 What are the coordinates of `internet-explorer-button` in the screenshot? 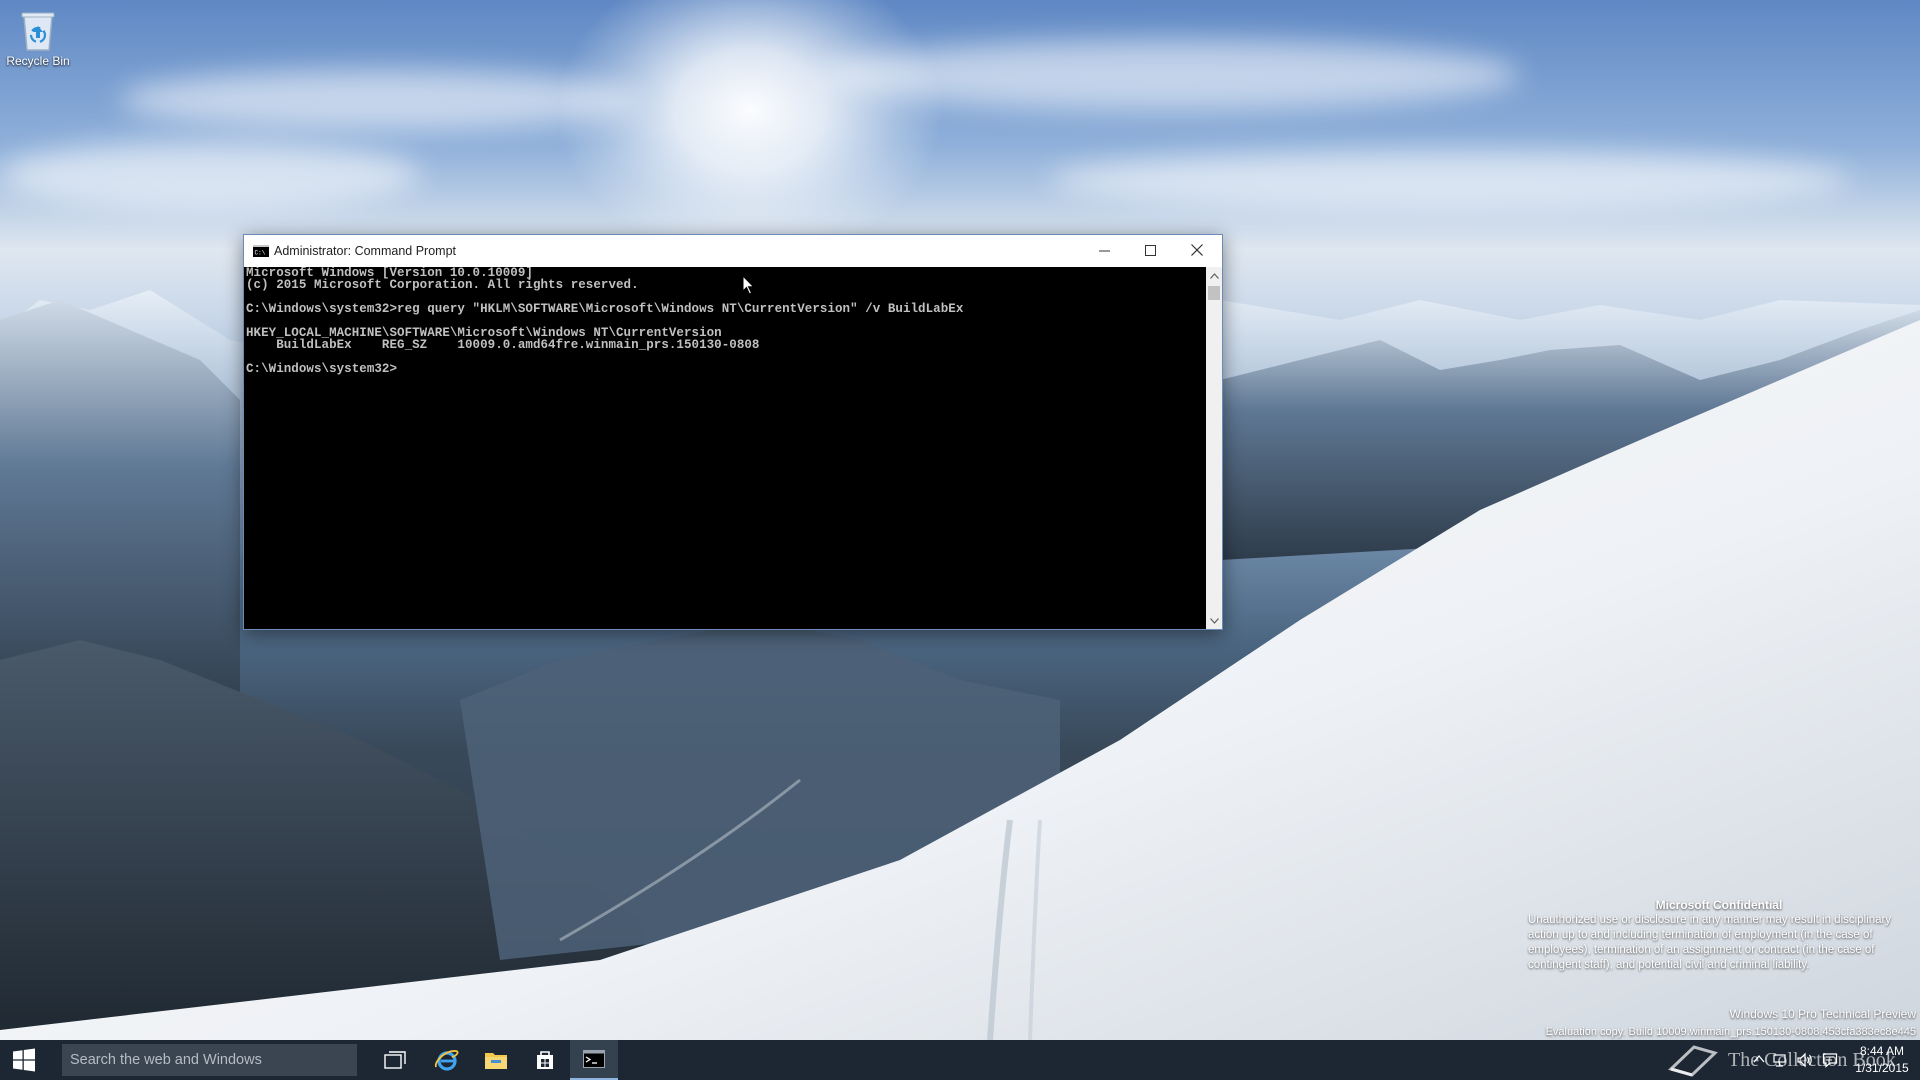 It's located at (447, 1060).